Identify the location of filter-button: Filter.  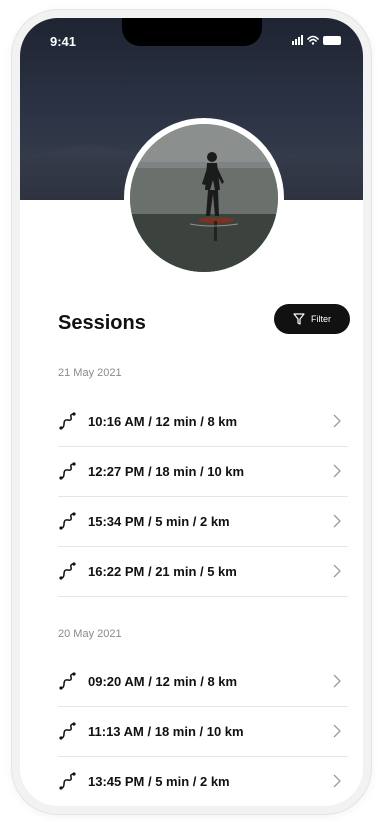
(312, 319).